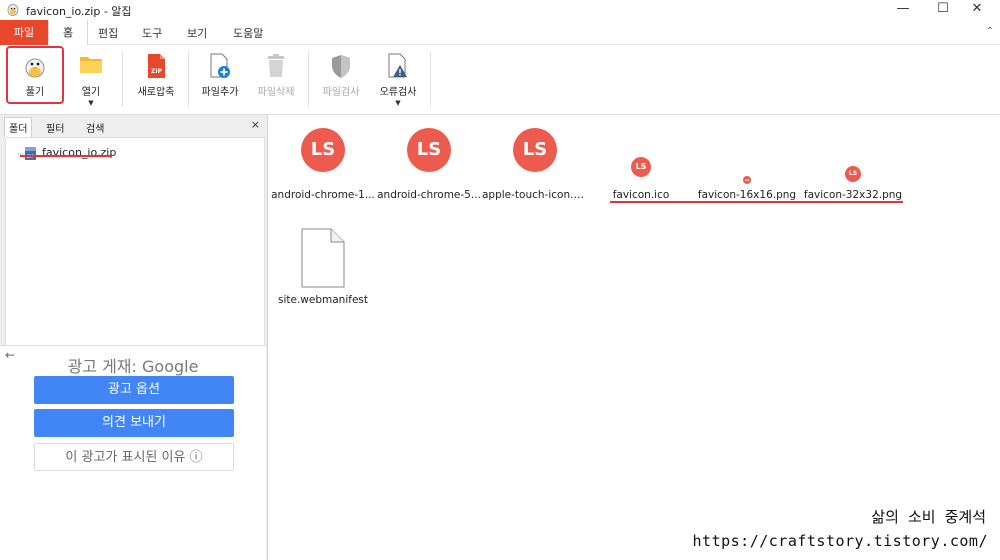  Describe the element at coordinates (248, 33) in the screenshot. I see `tab-help: 도움말` at that location.